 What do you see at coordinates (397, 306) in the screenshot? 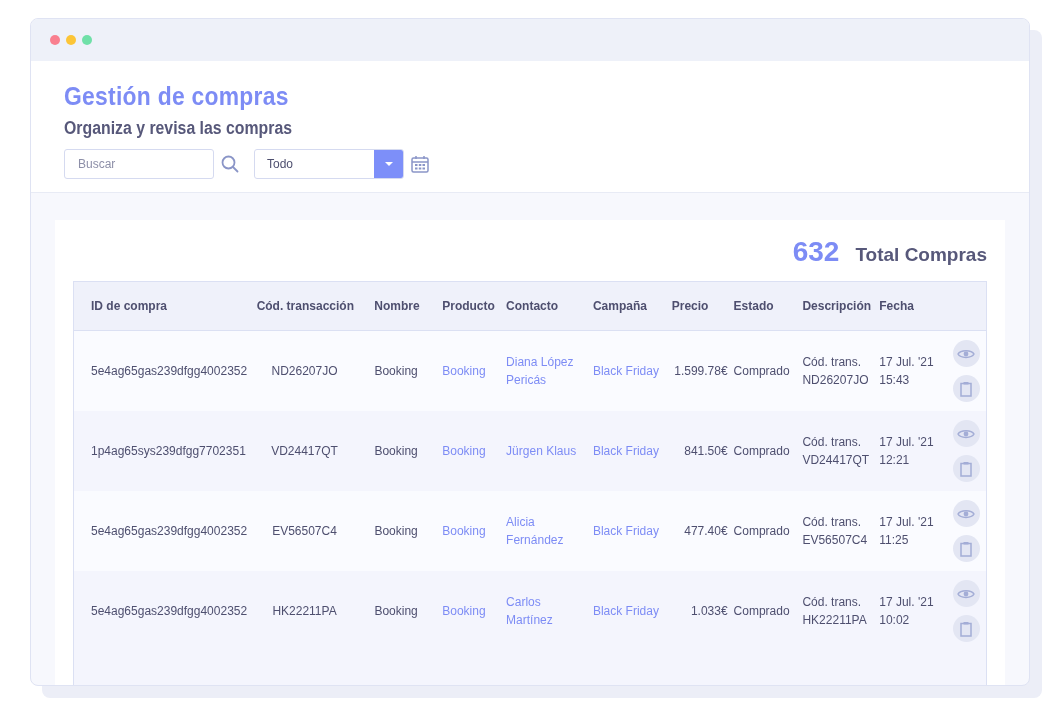
I see `column-header: Nombre` at bounding box center [397, 306].